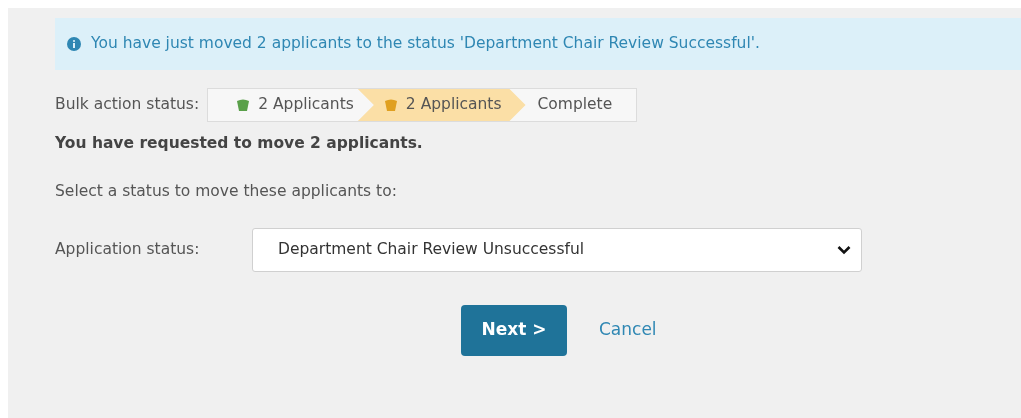 Image resolution: width=1021 pixels, height=418 pixels. I want to click on cancel-link: Cancel, so click(628, 330).